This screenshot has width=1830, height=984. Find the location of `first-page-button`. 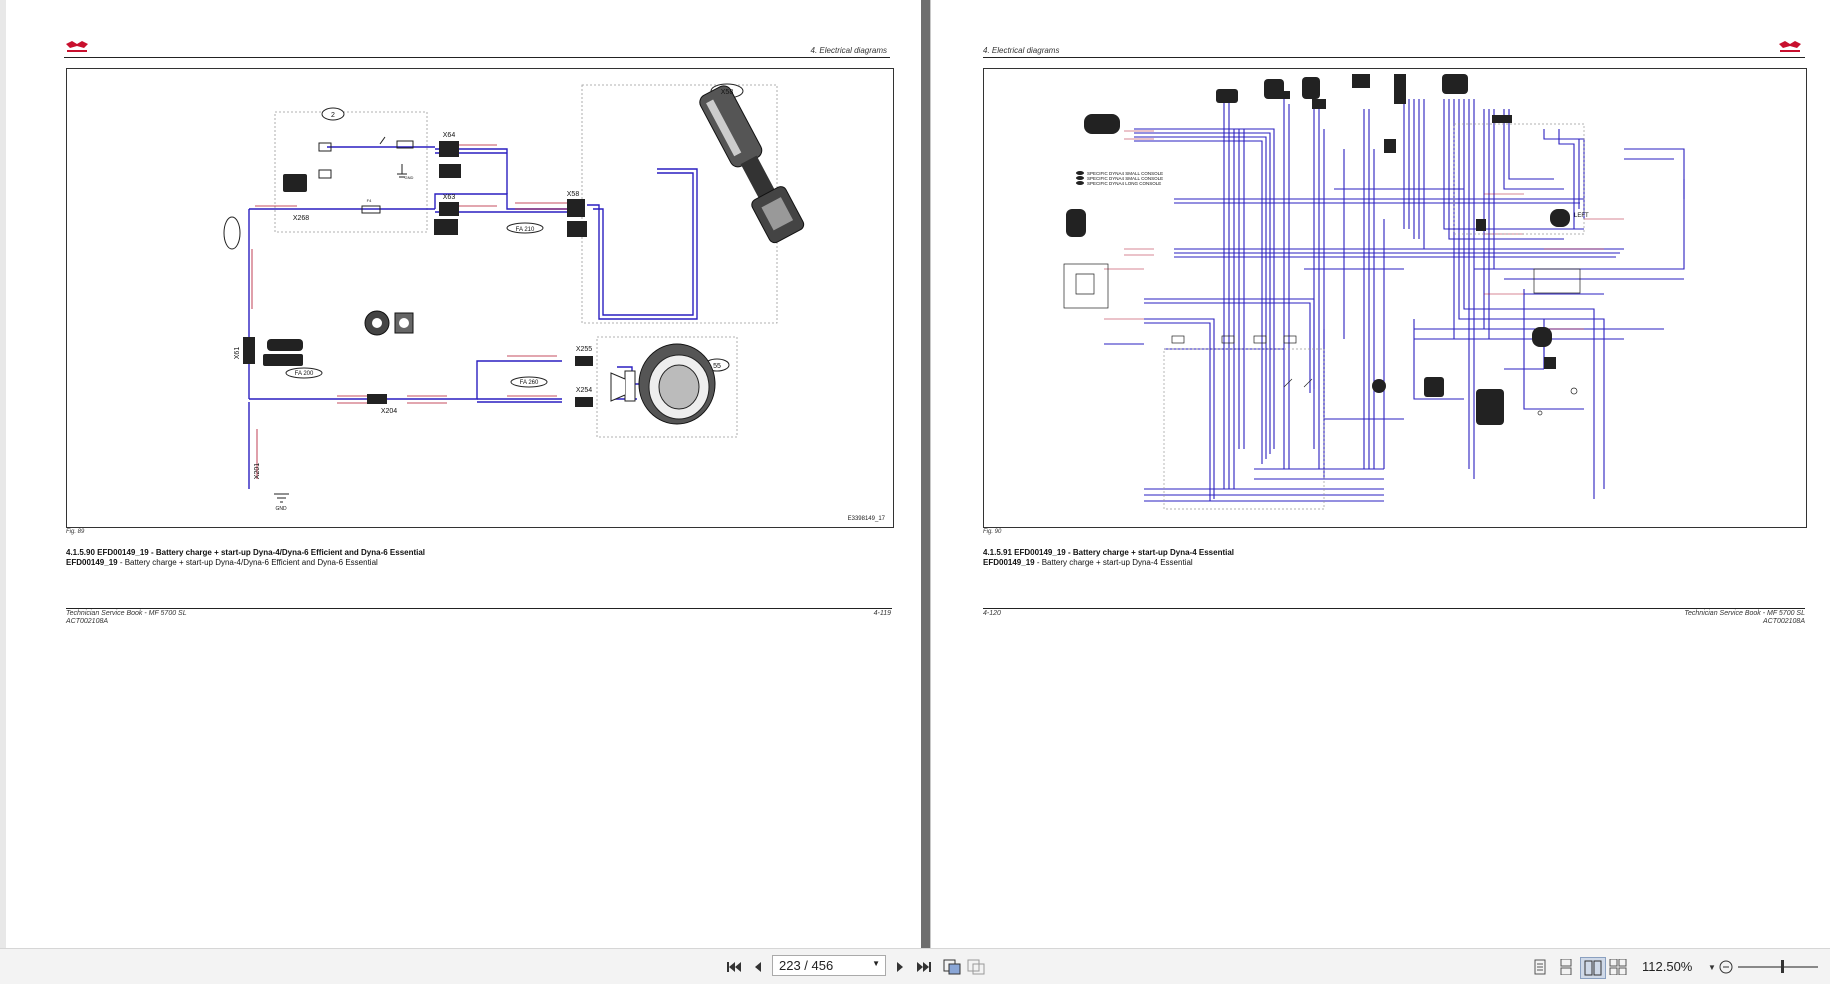

first-page-button is located at coordinates (734, 967).